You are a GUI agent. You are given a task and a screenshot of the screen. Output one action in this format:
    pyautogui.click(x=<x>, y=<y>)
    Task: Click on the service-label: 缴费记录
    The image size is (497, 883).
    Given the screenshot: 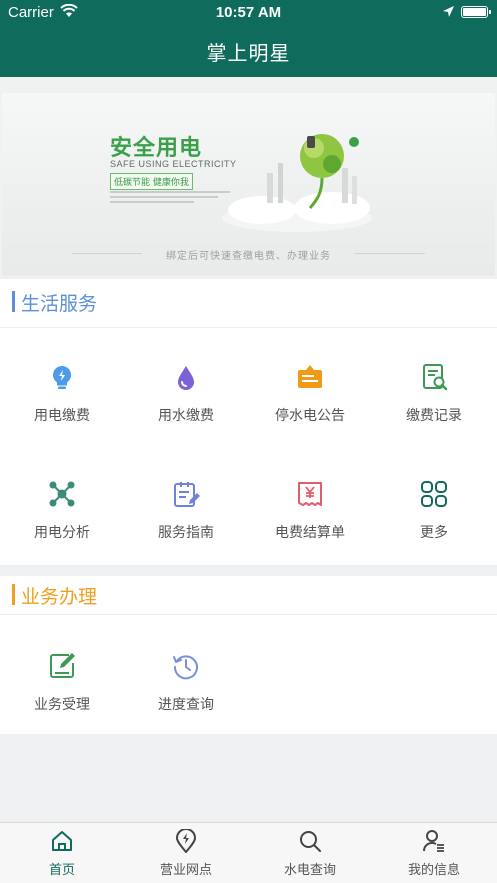 What is the action you would take?
    pyautogui.click(x=434, y=416)
    